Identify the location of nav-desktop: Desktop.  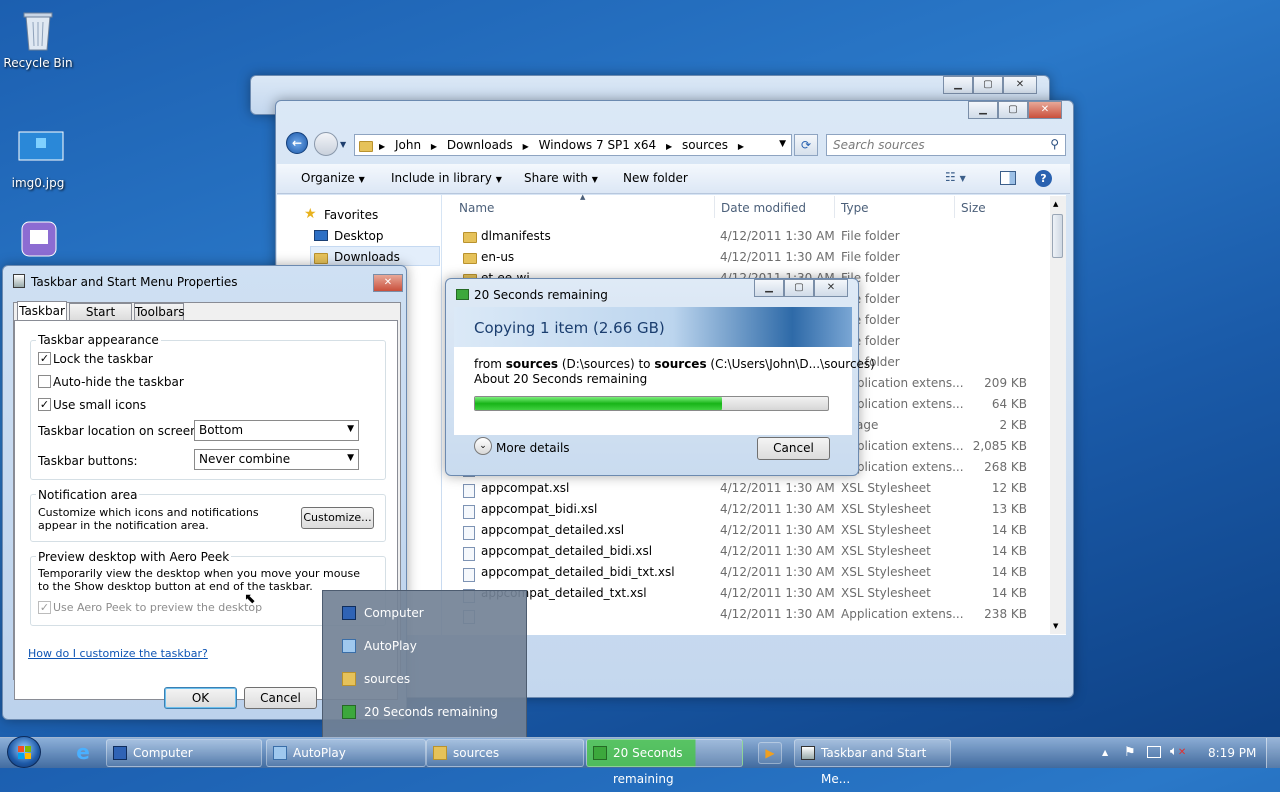
(359, 236).